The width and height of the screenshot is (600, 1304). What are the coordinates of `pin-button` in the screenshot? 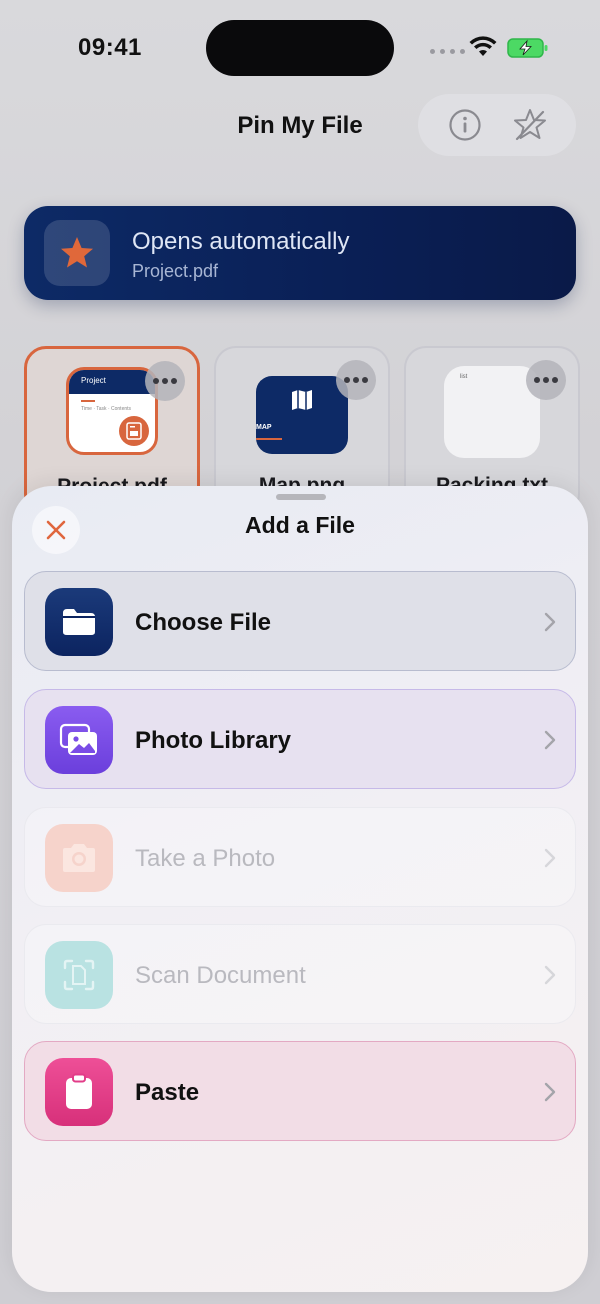 It's located at (530, 125).